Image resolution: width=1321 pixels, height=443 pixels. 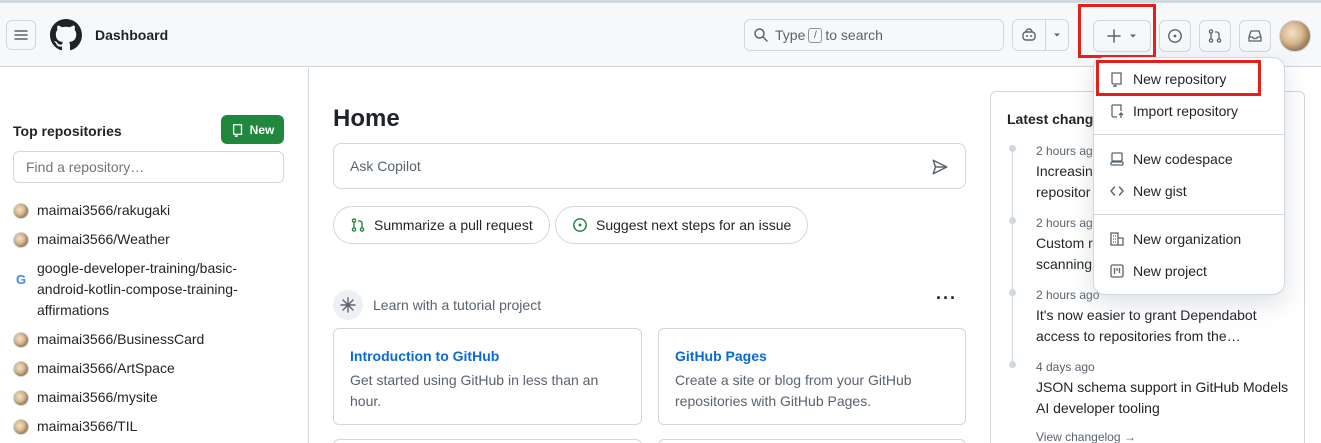 I want to click on repo-list-item: maimai3566/rakugaki, so click(x=91, y=210).